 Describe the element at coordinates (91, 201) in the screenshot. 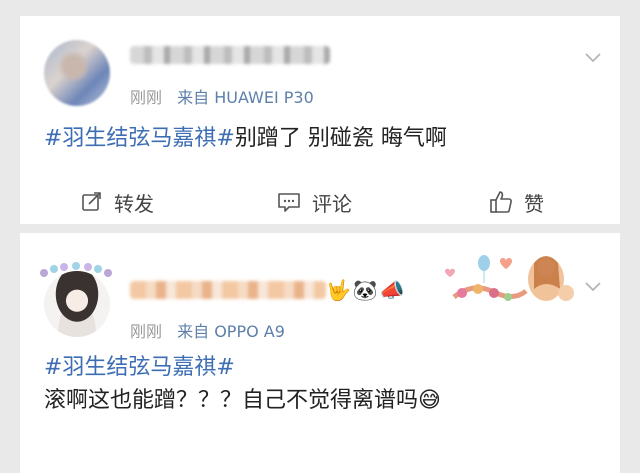

I see `share-icon` at that location.